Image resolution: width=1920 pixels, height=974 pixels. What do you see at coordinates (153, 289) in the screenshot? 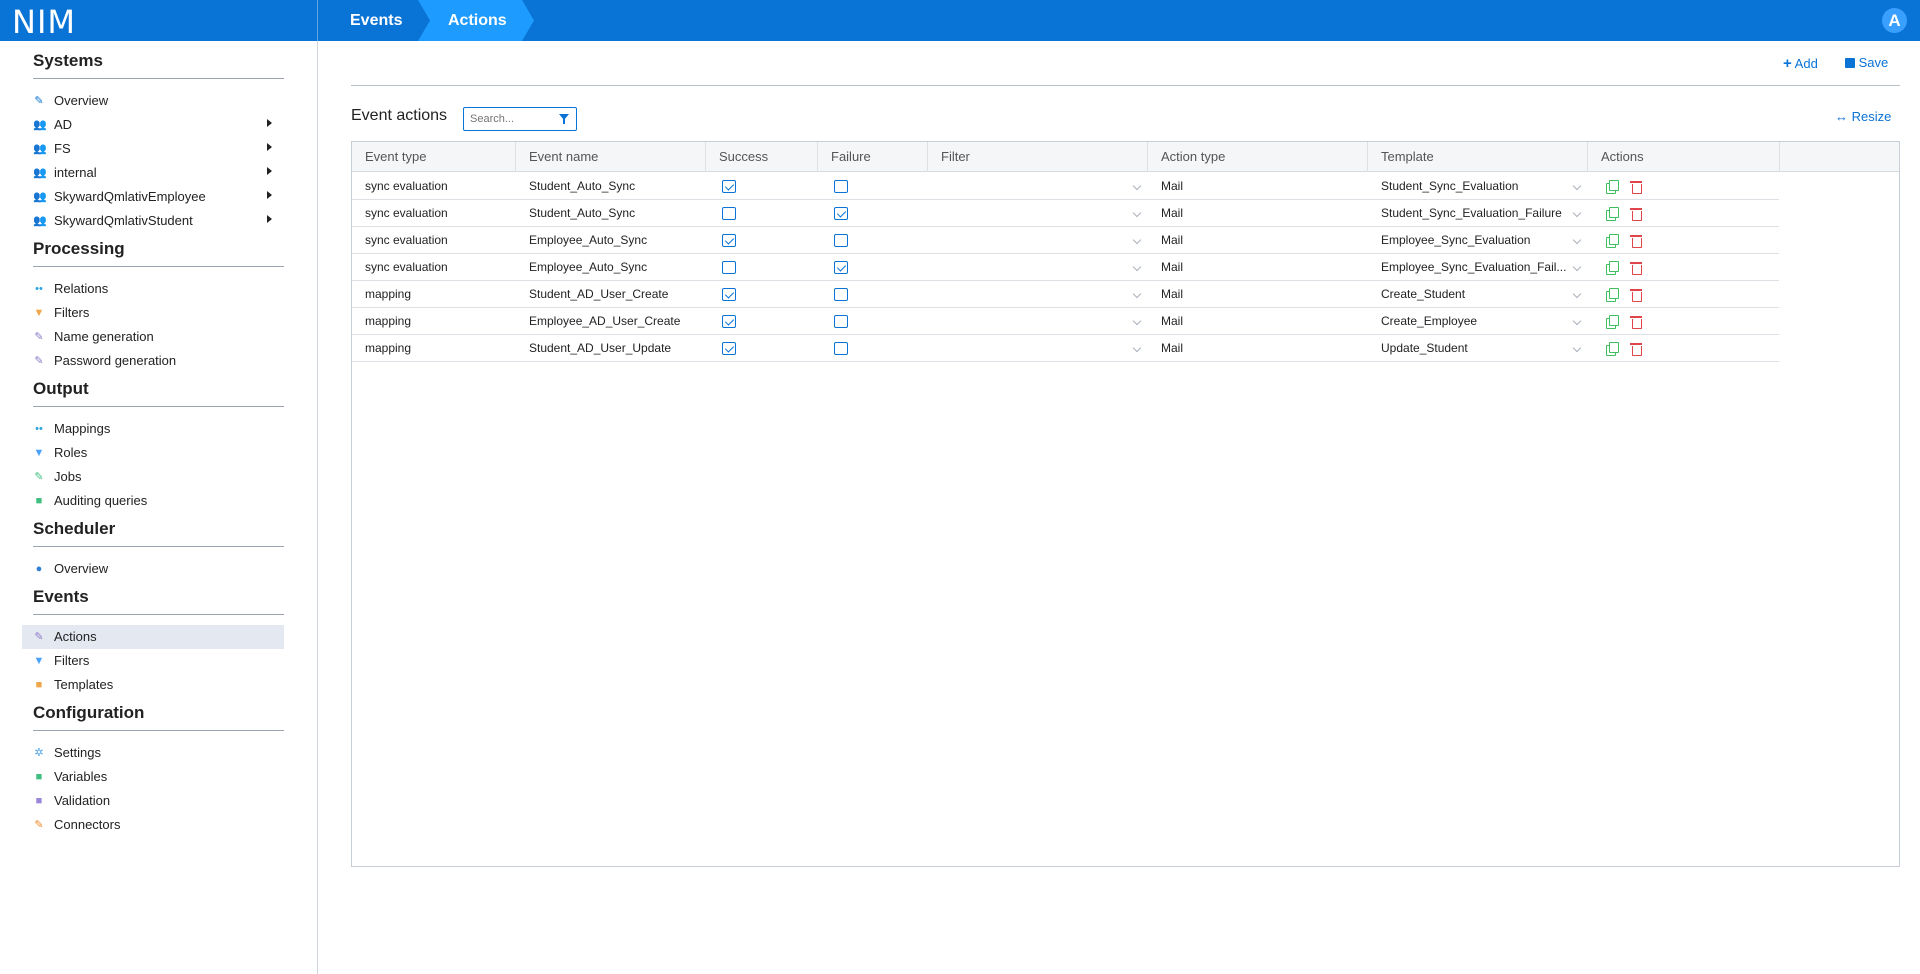
I see `sidebar-item-relations: •• Relations` at bounding box center [153, 289].